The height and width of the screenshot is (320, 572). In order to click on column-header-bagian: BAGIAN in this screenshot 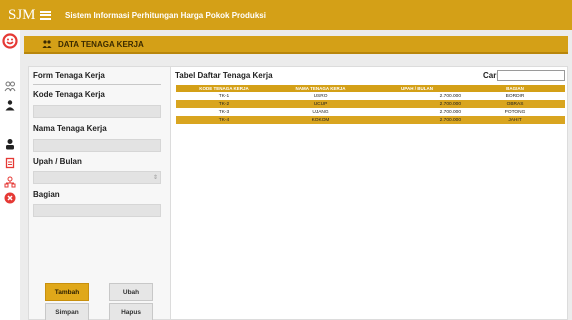, I will do `click(515, 88)`.